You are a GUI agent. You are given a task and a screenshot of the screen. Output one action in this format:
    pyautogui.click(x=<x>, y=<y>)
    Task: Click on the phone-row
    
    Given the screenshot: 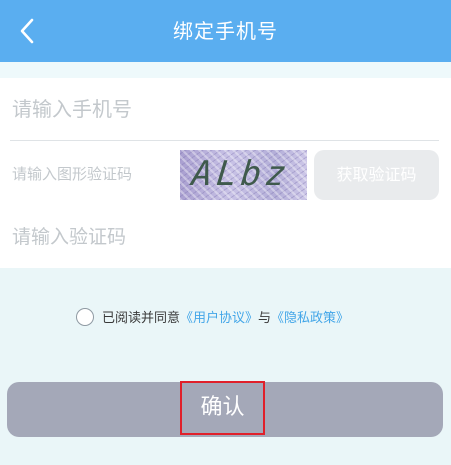 What is the action you would take?
    pyautogui.click(x=225, y=109)
    